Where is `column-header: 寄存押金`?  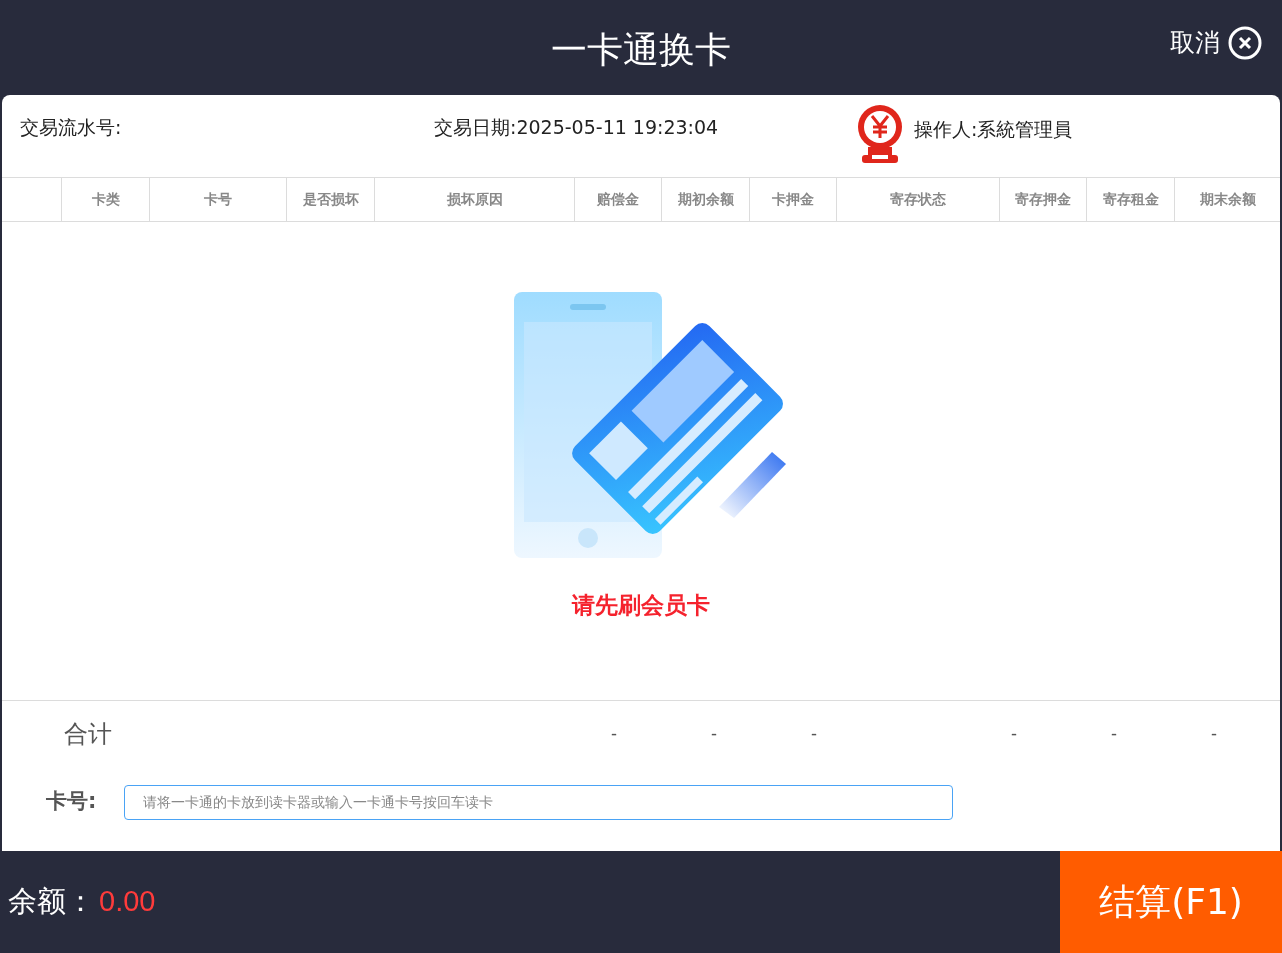
column-header: 寄存押金 is located at coordinates (1043, 199).